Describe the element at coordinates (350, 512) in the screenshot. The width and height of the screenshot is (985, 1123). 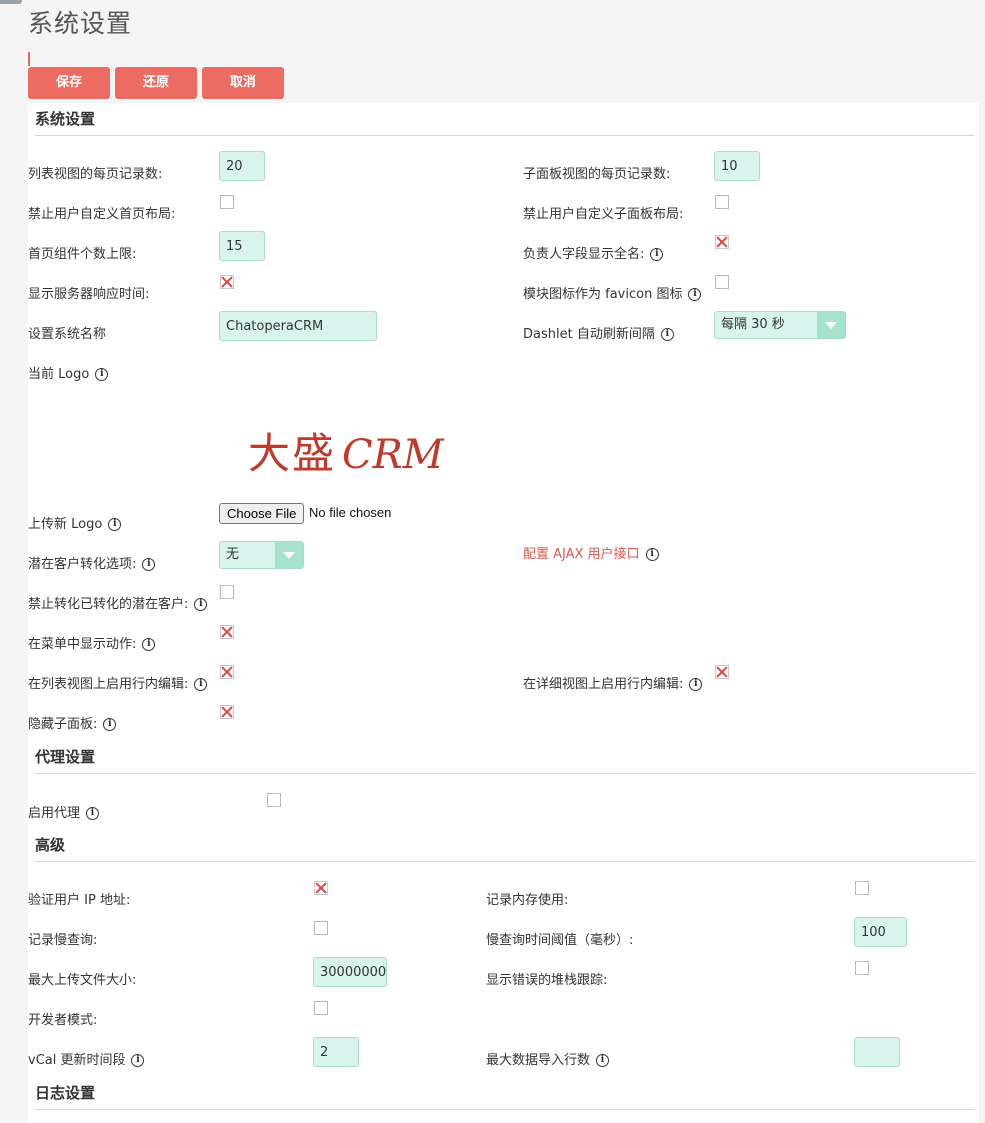
I see `file-status-text: No file chosen` at that location.